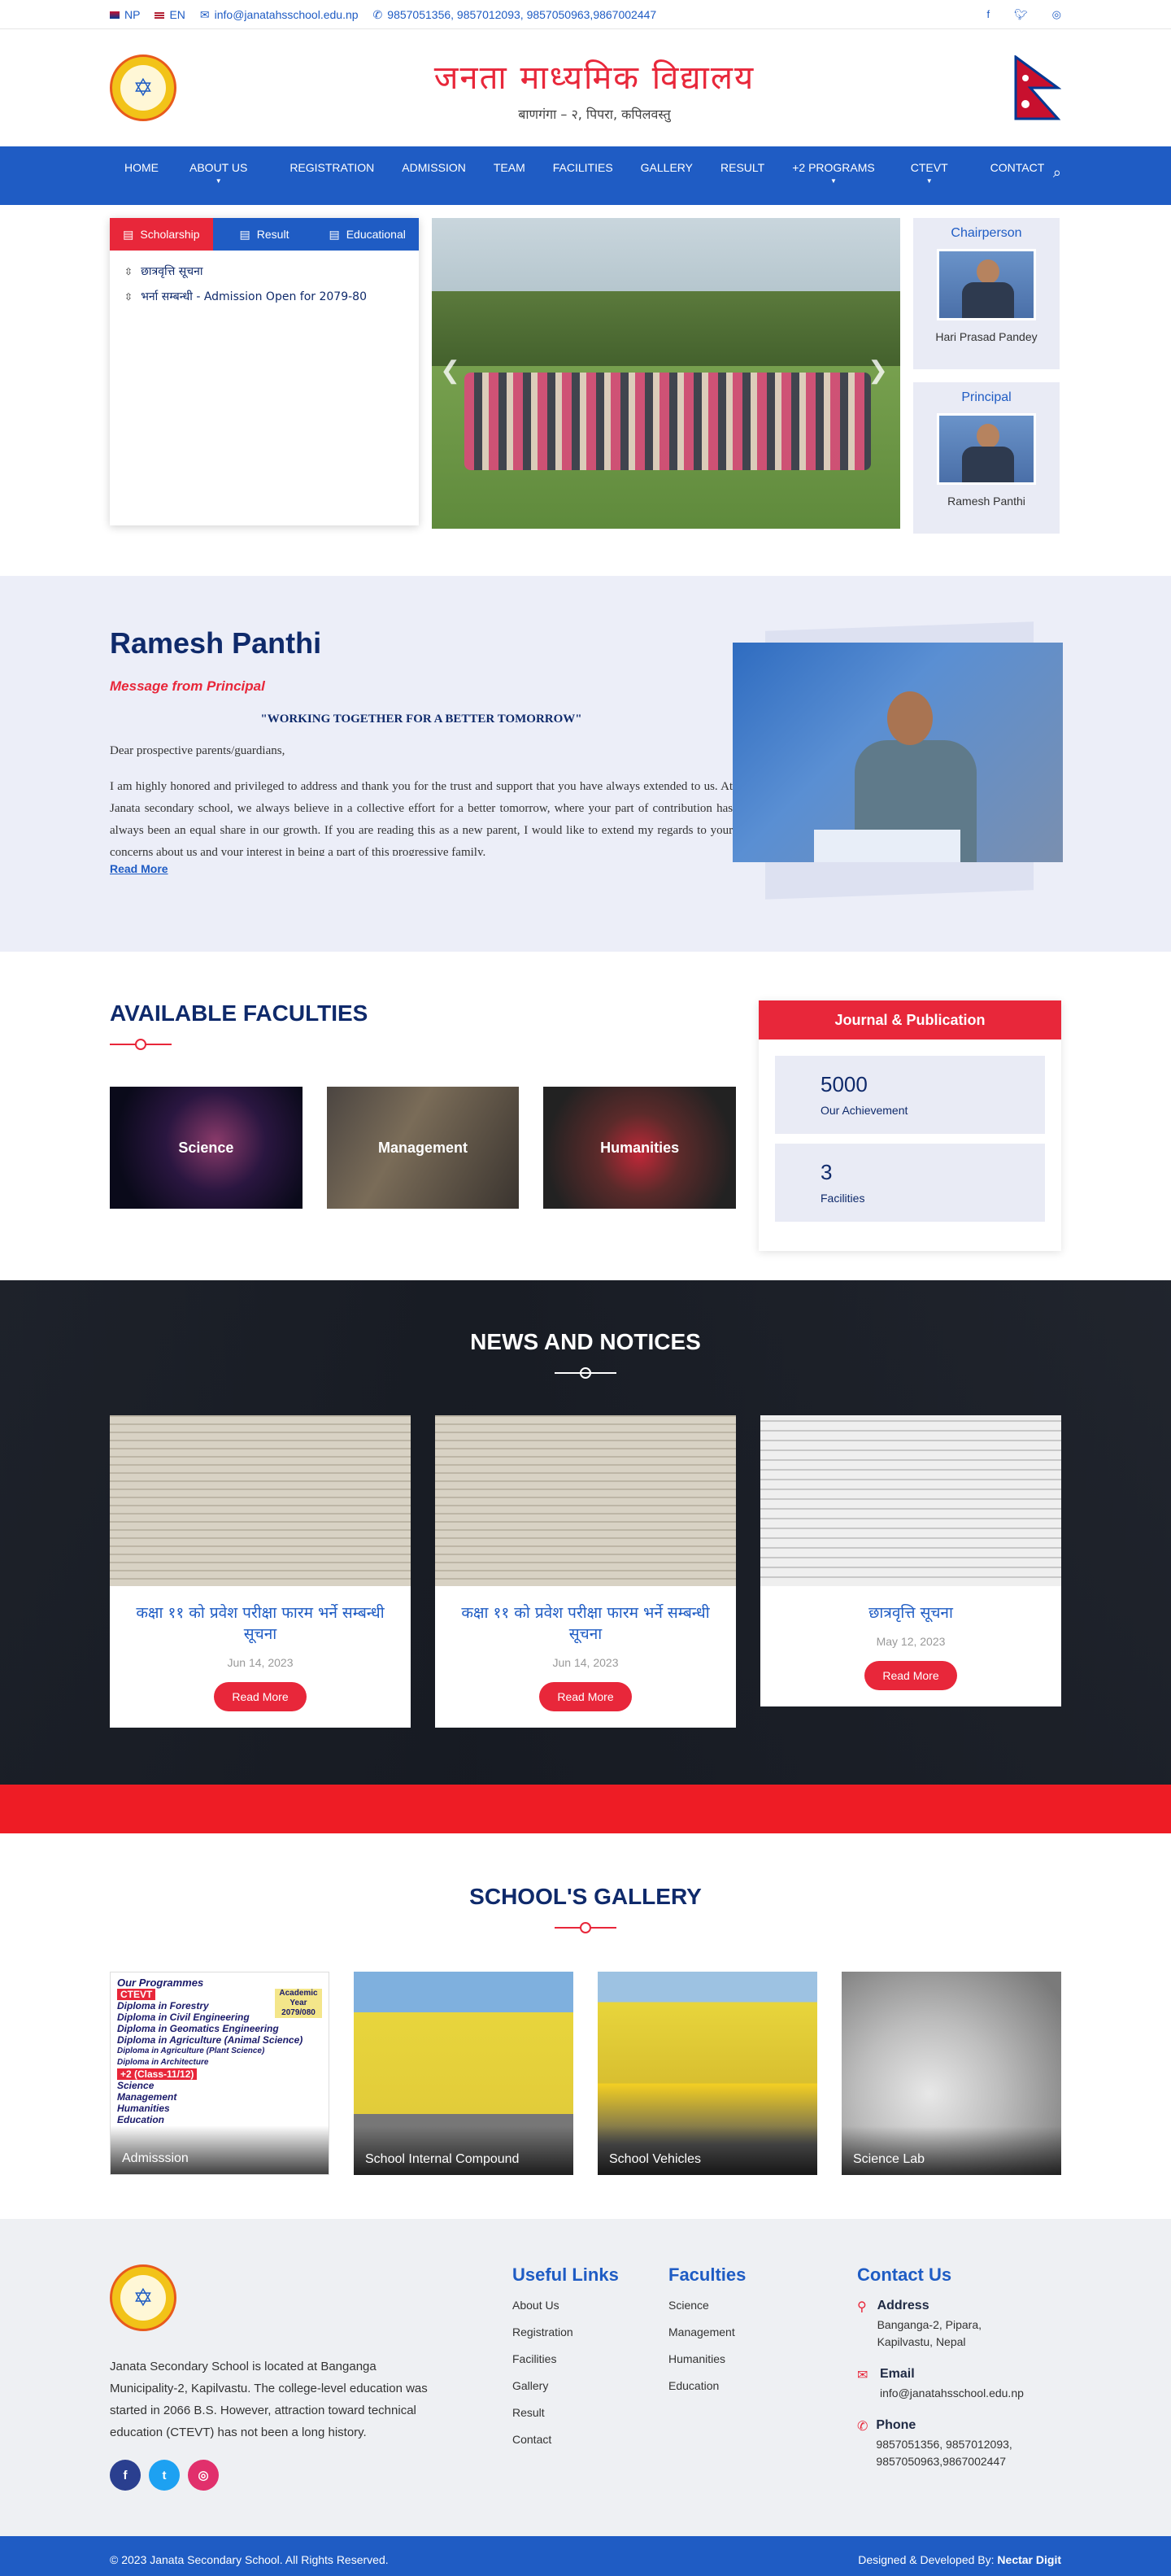 Image resolution: width=1171 pixels, height=2576 pixels. Describe the element at coordinates (162, 234) in the screenshot. I see `tab-scholarship: ▤ Scholarship` at that location.